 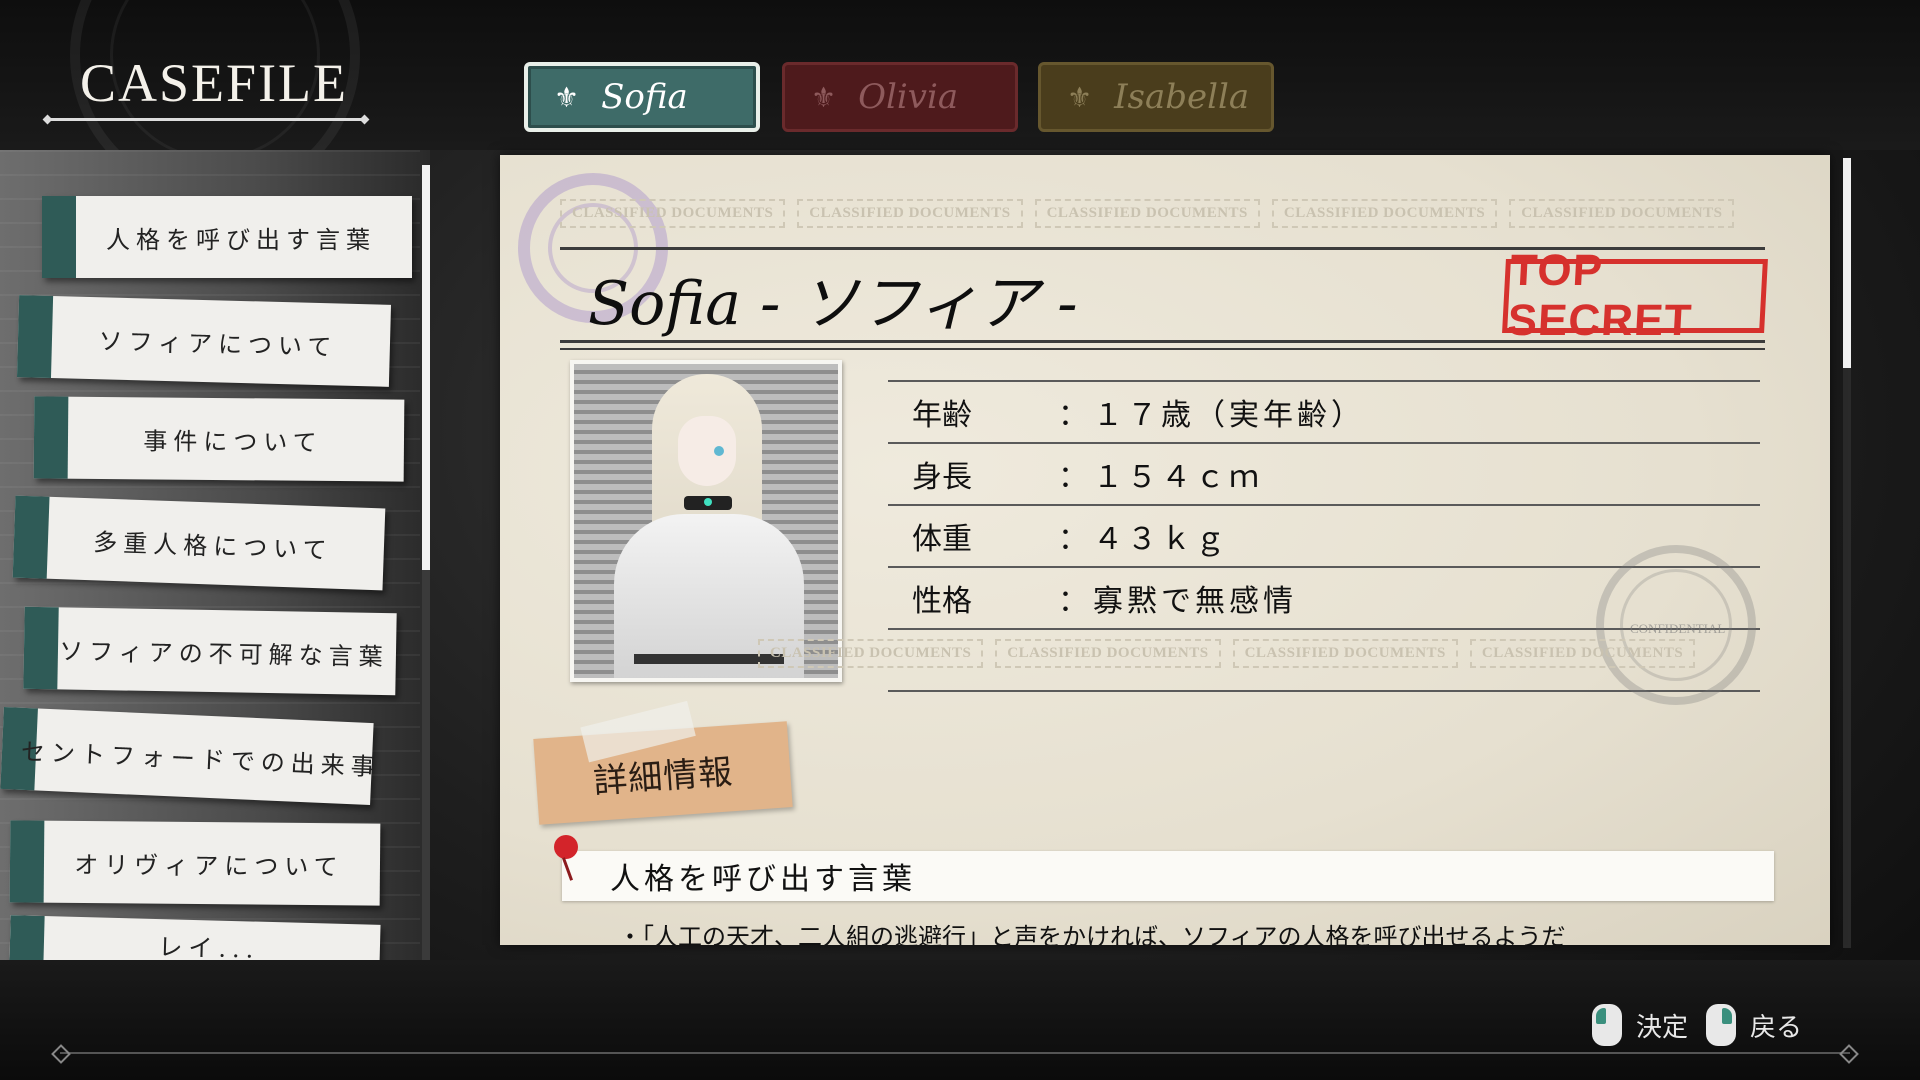 What do you see at coordinates (908, 97) in the screenshot?
I see `tab-label: Olivia` at bounding box center [908, 97].